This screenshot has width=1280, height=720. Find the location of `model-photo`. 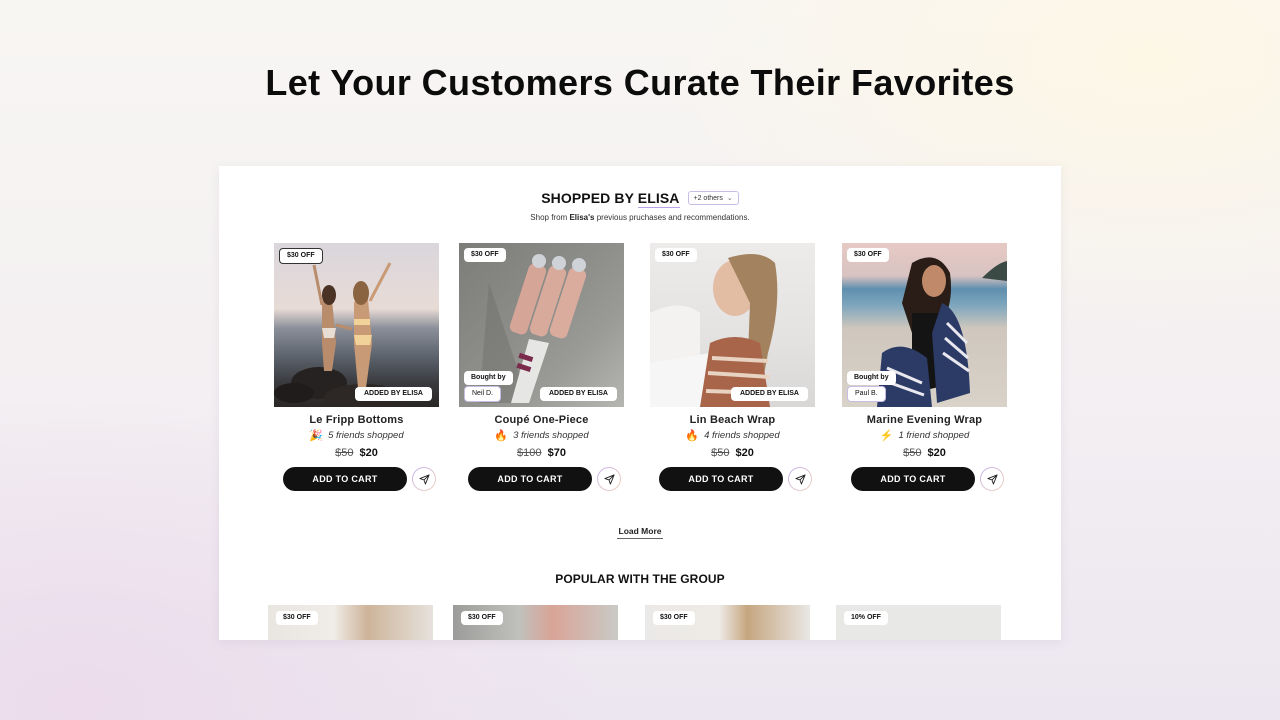

model-photo is located at coordinates (714, 330).